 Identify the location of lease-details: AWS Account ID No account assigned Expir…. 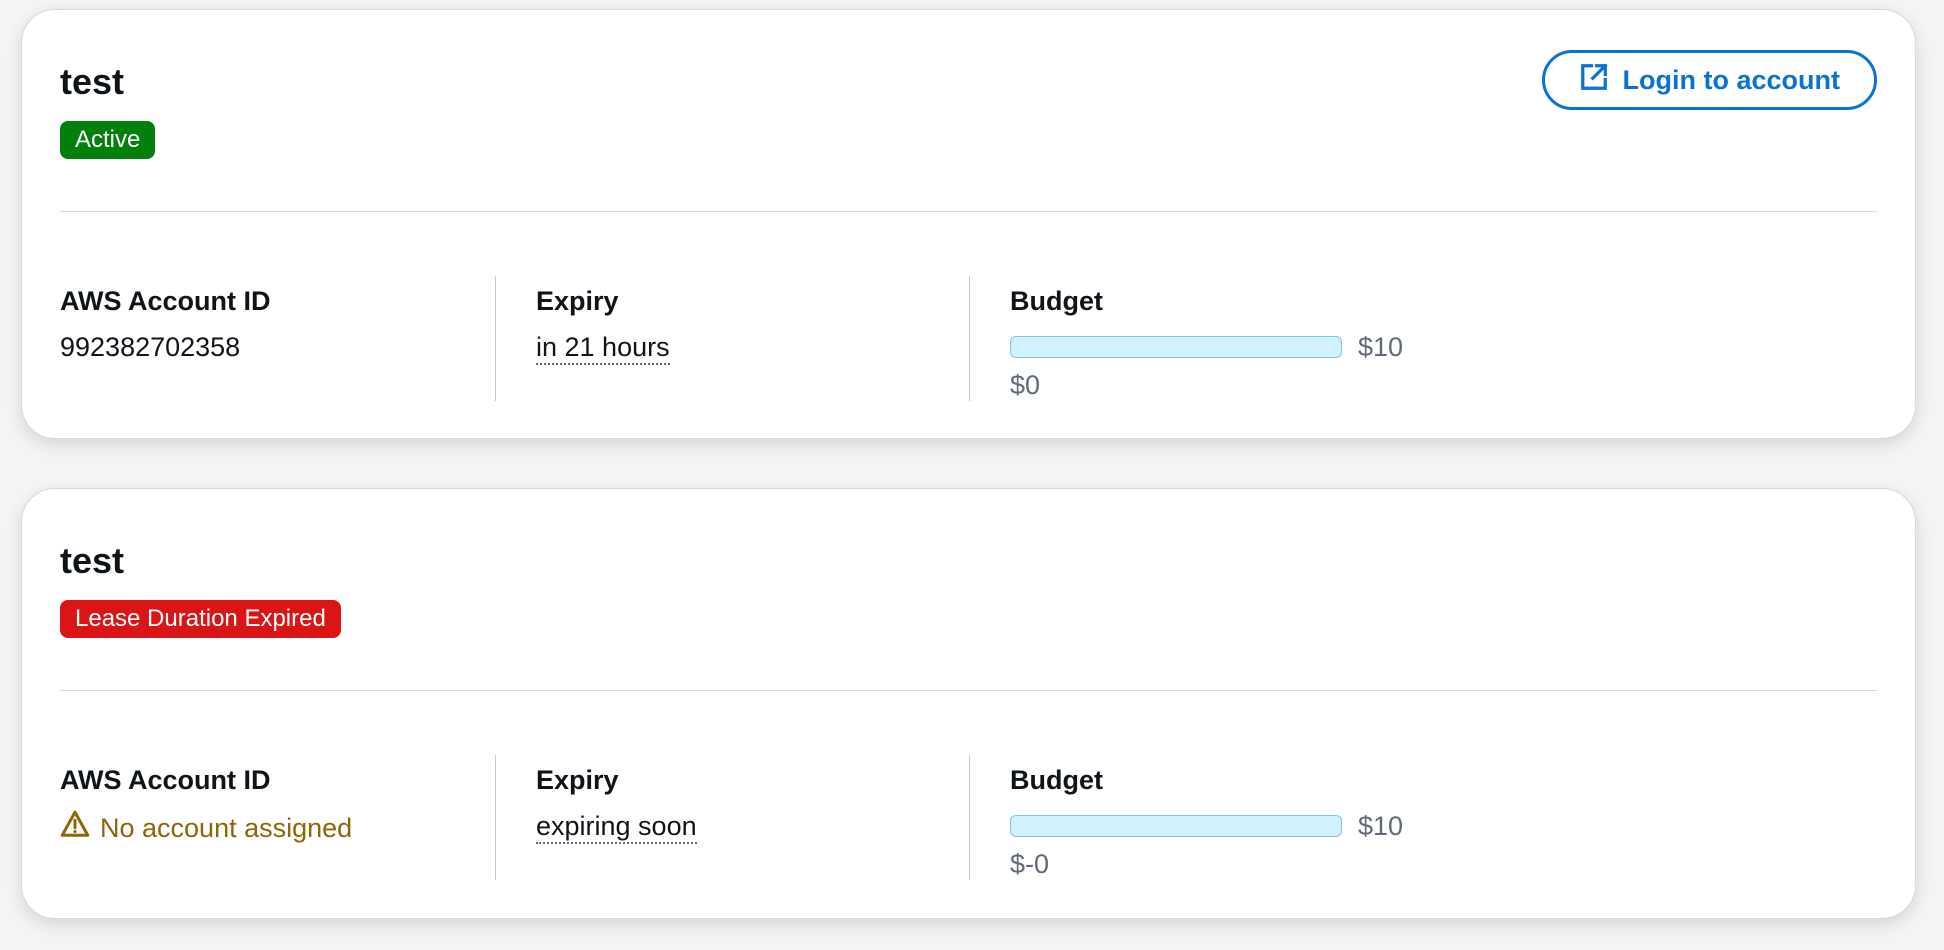
(751, 817).